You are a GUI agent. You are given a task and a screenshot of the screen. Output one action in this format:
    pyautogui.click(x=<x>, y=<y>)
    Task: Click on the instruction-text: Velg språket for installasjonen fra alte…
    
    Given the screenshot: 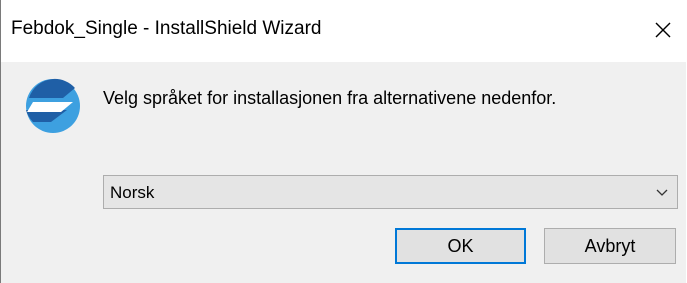 What is the action you would take?
    pyautogui.click(x=330, y=98)
    